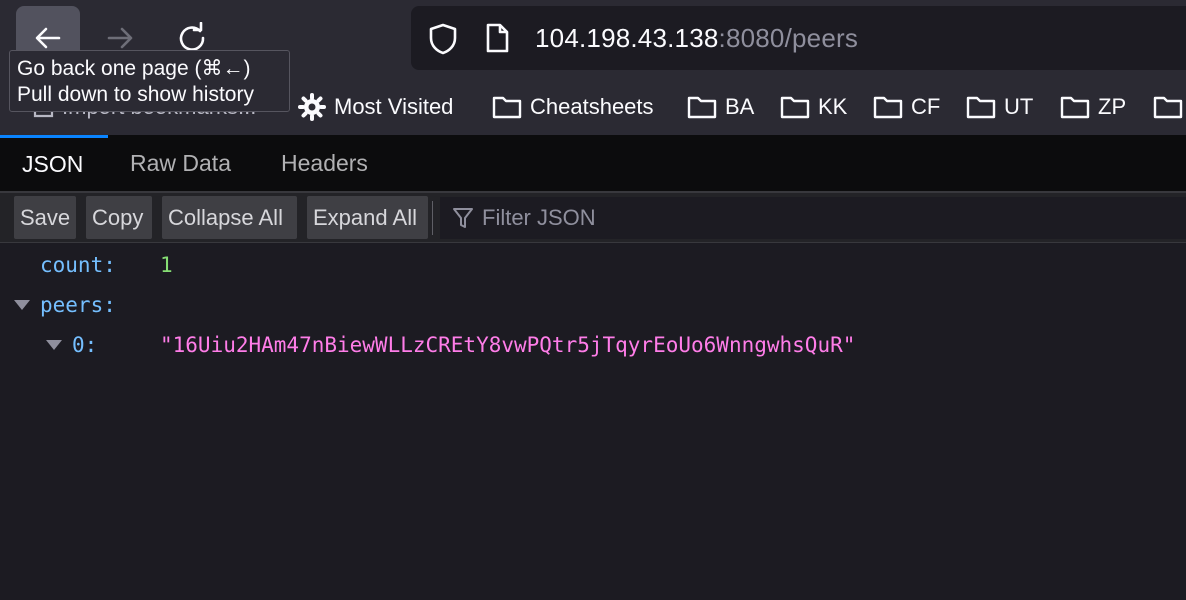 Image resolution: width=1186 pixels, height=600 pixels. Describe the element at coordinates (78, 305) in the screenshot. I see `json-key-peers: peers:` at that location.